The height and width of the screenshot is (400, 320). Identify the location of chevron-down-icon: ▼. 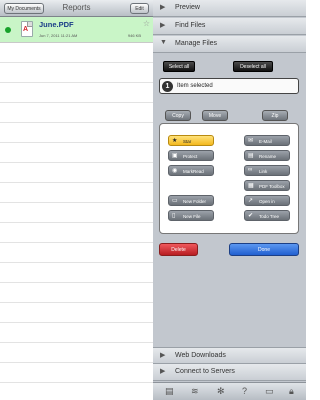
(163, 42).